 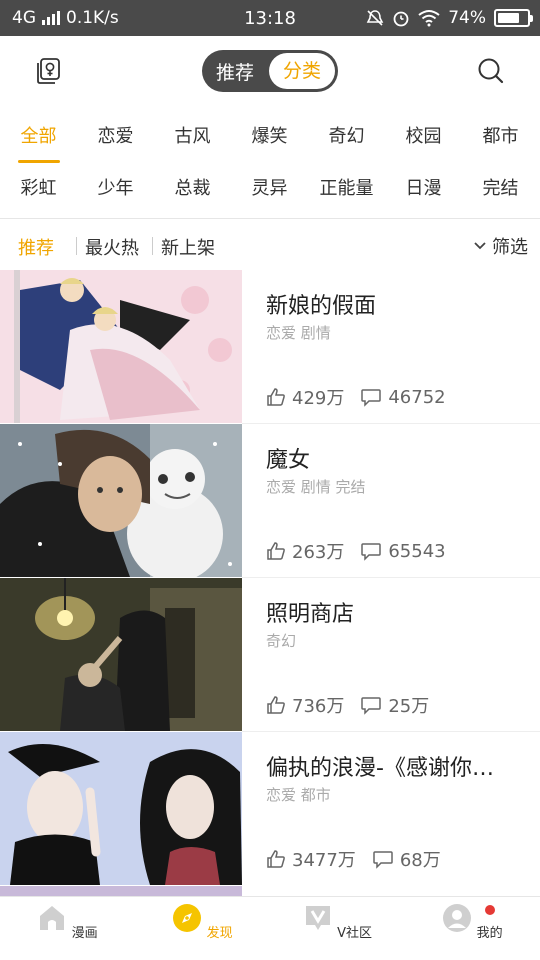 I want to click on comment-stat: 68万, so click(x=406, y=859).